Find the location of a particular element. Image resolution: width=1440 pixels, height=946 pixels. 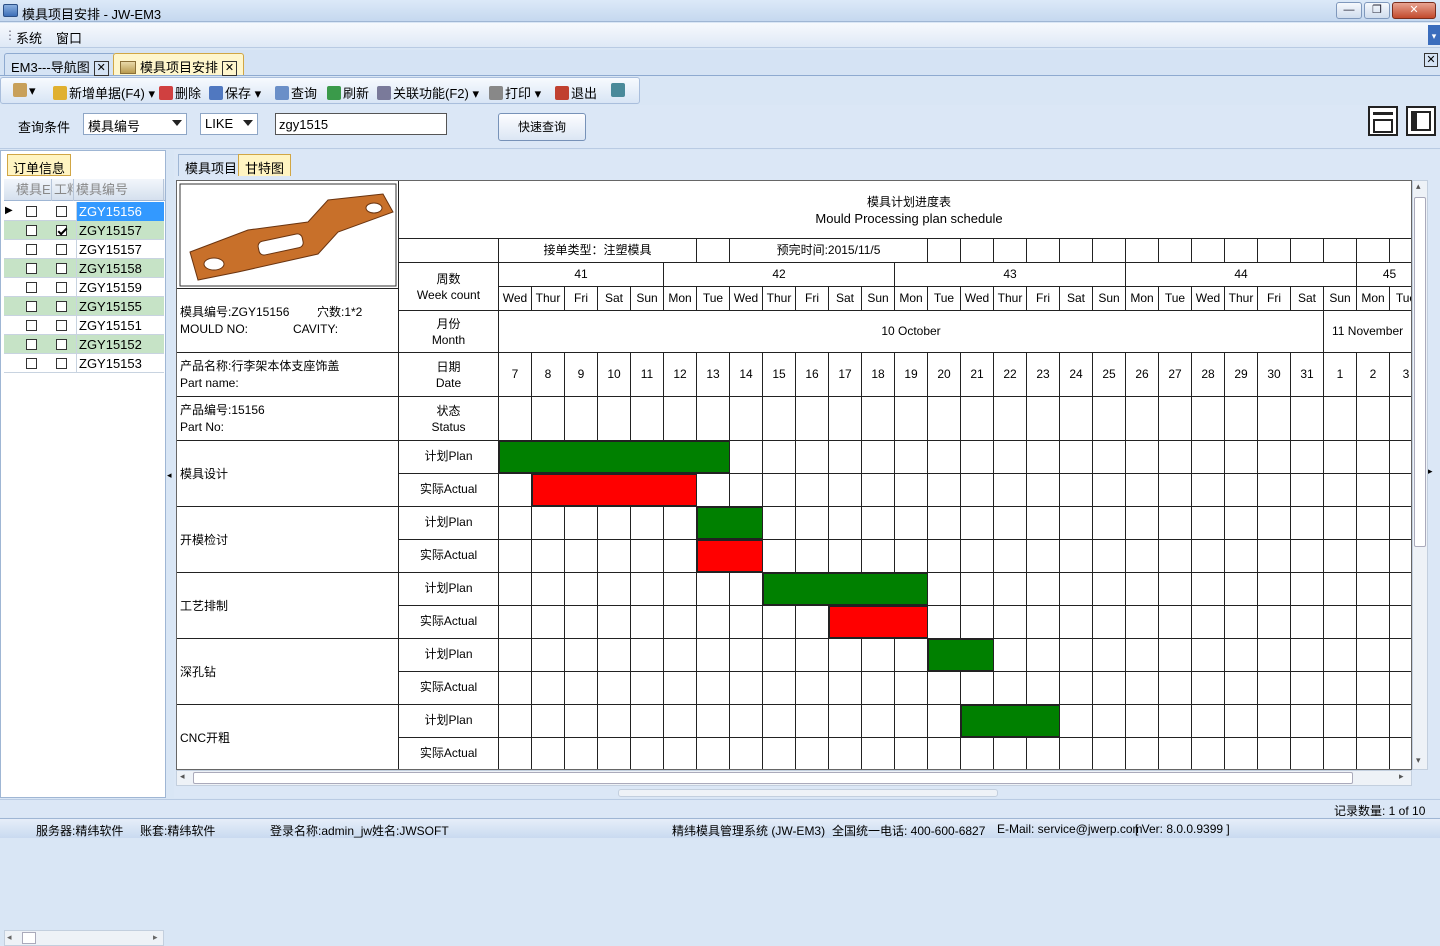

row-mould-code: ZGY15153 is located at coordinates (120, 363).